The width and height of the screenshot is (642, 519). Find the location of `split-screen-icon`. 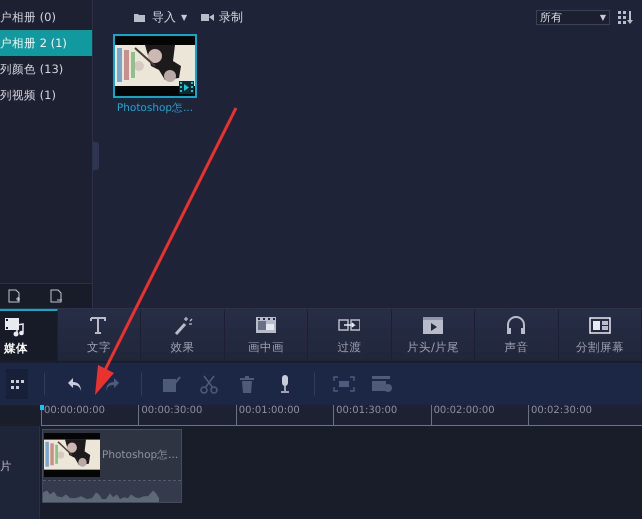

split-screen-icon is located at coordinates (599, 325).